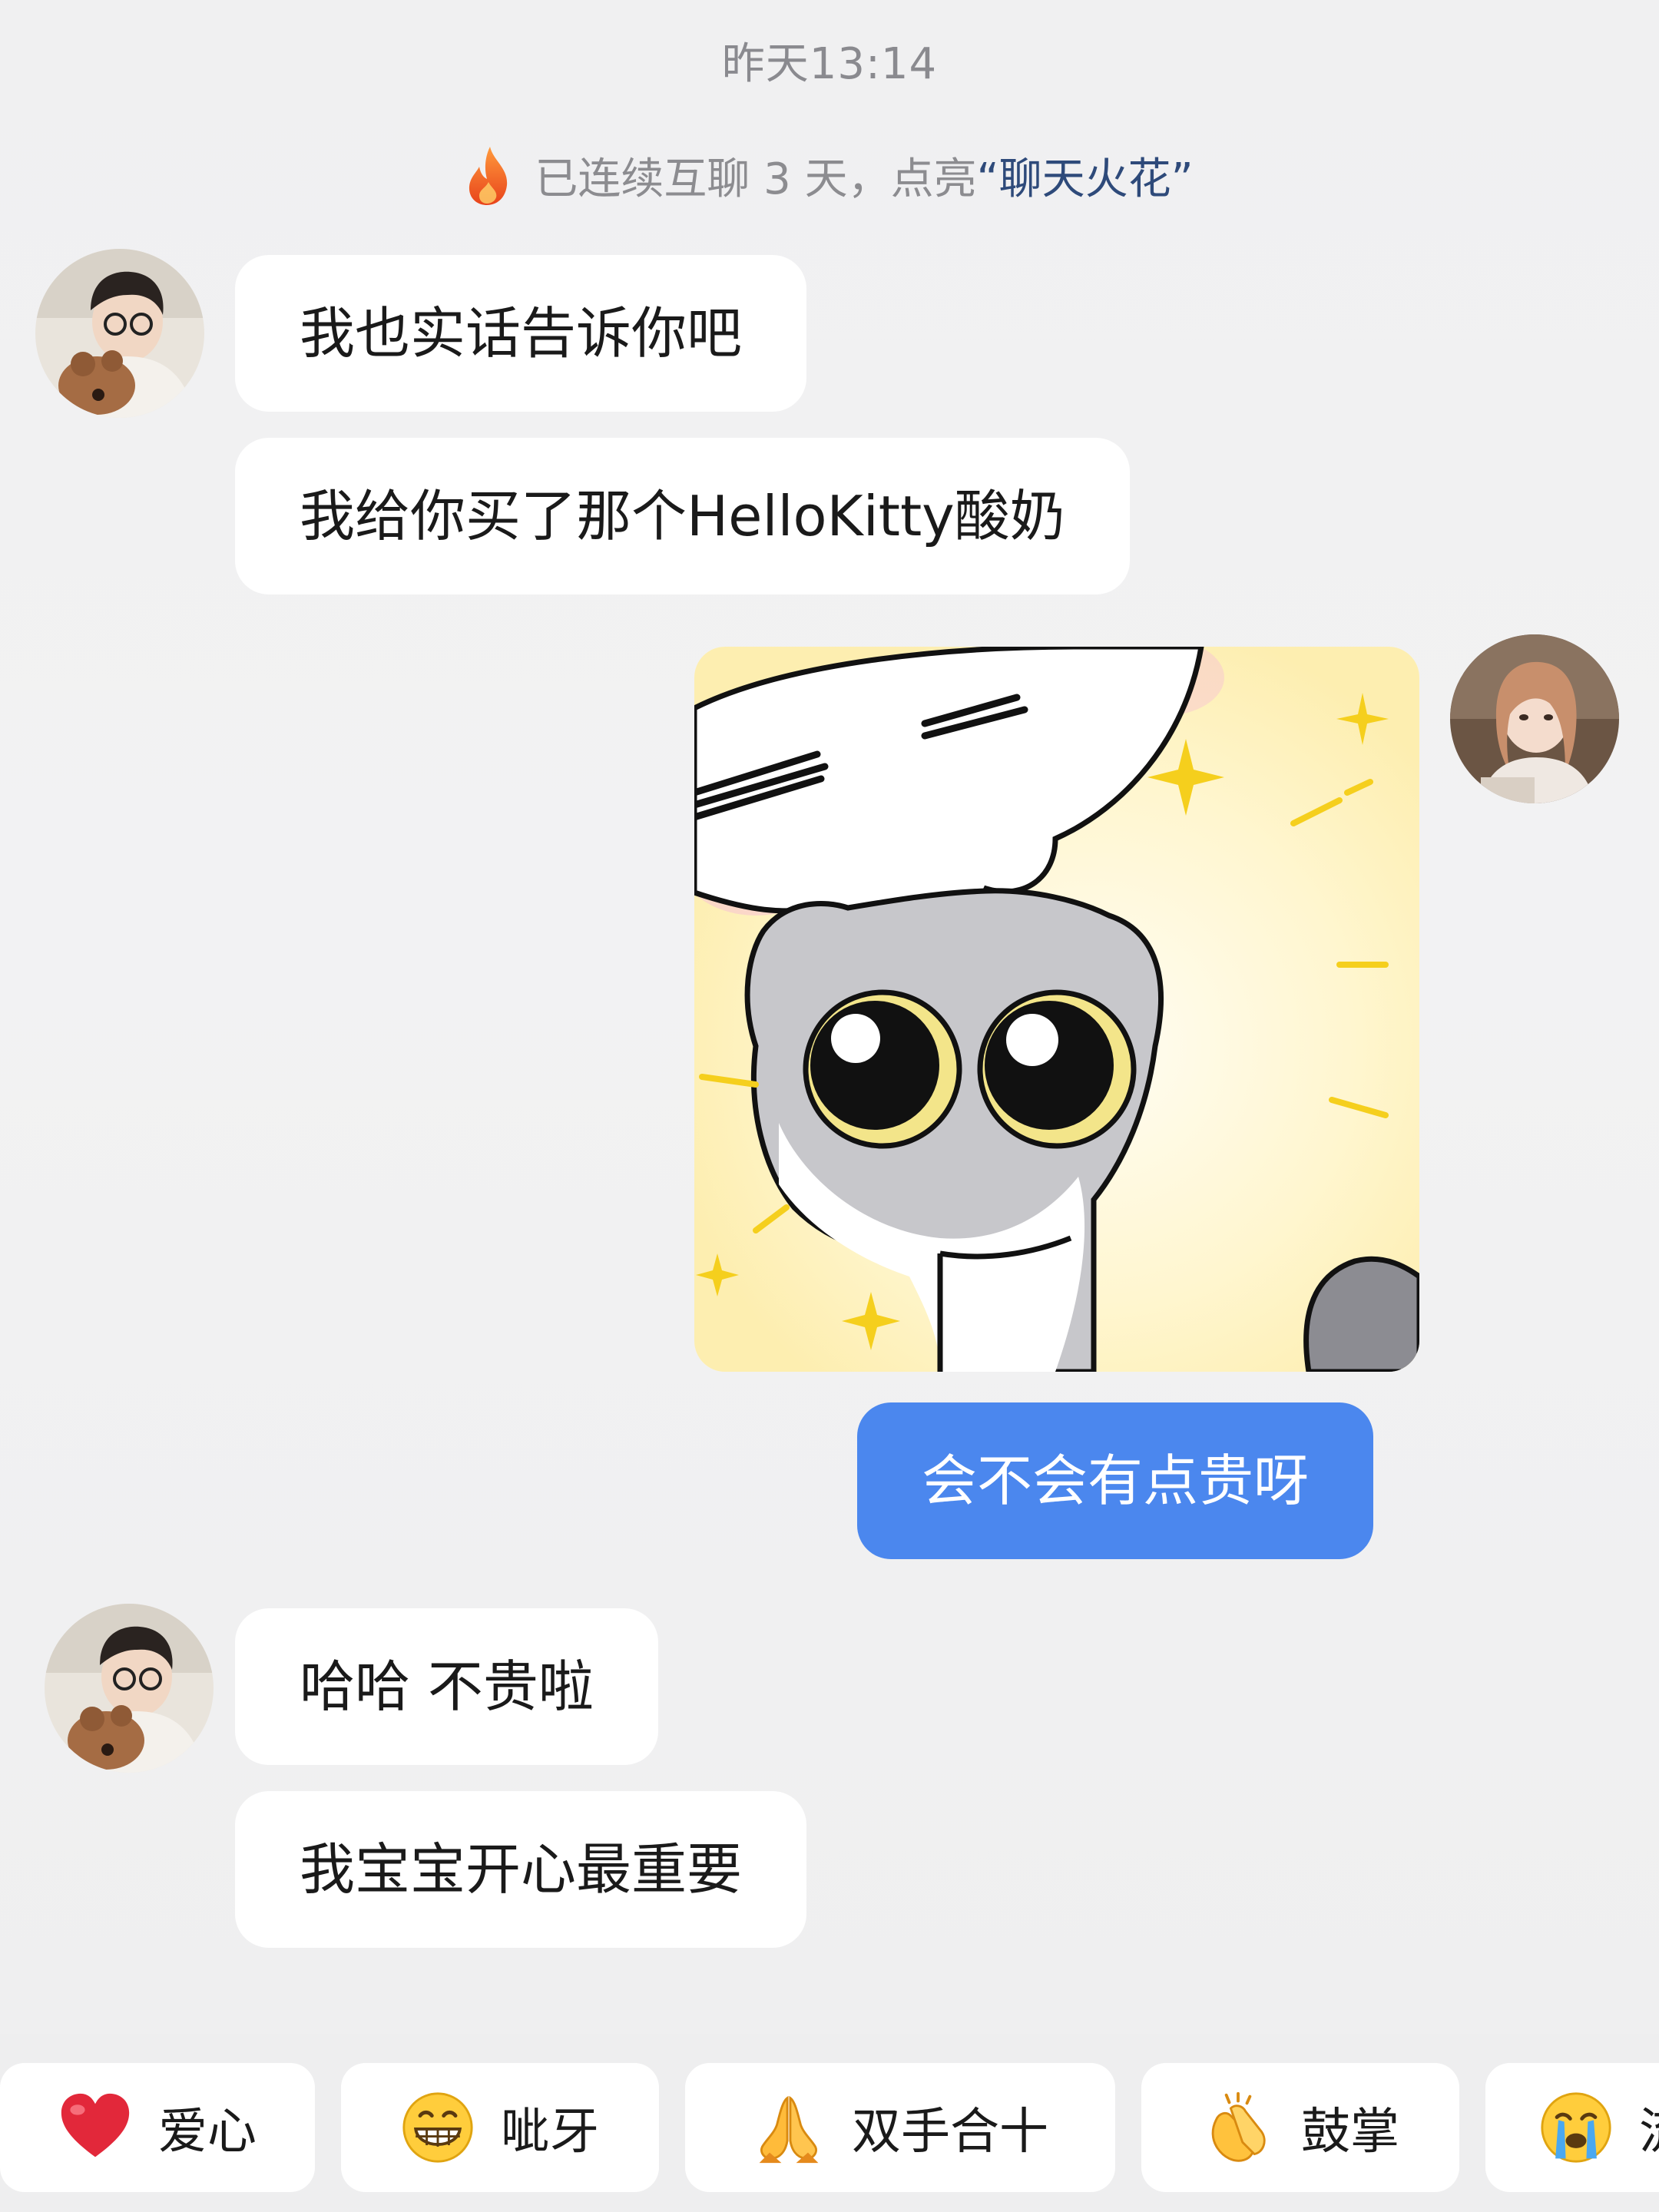 The image size is (1659, 2212). Describe the element at coordinates (1300, 2127) in the screenshot. I see `reaction-clap-button: 鼓掌` at that location.